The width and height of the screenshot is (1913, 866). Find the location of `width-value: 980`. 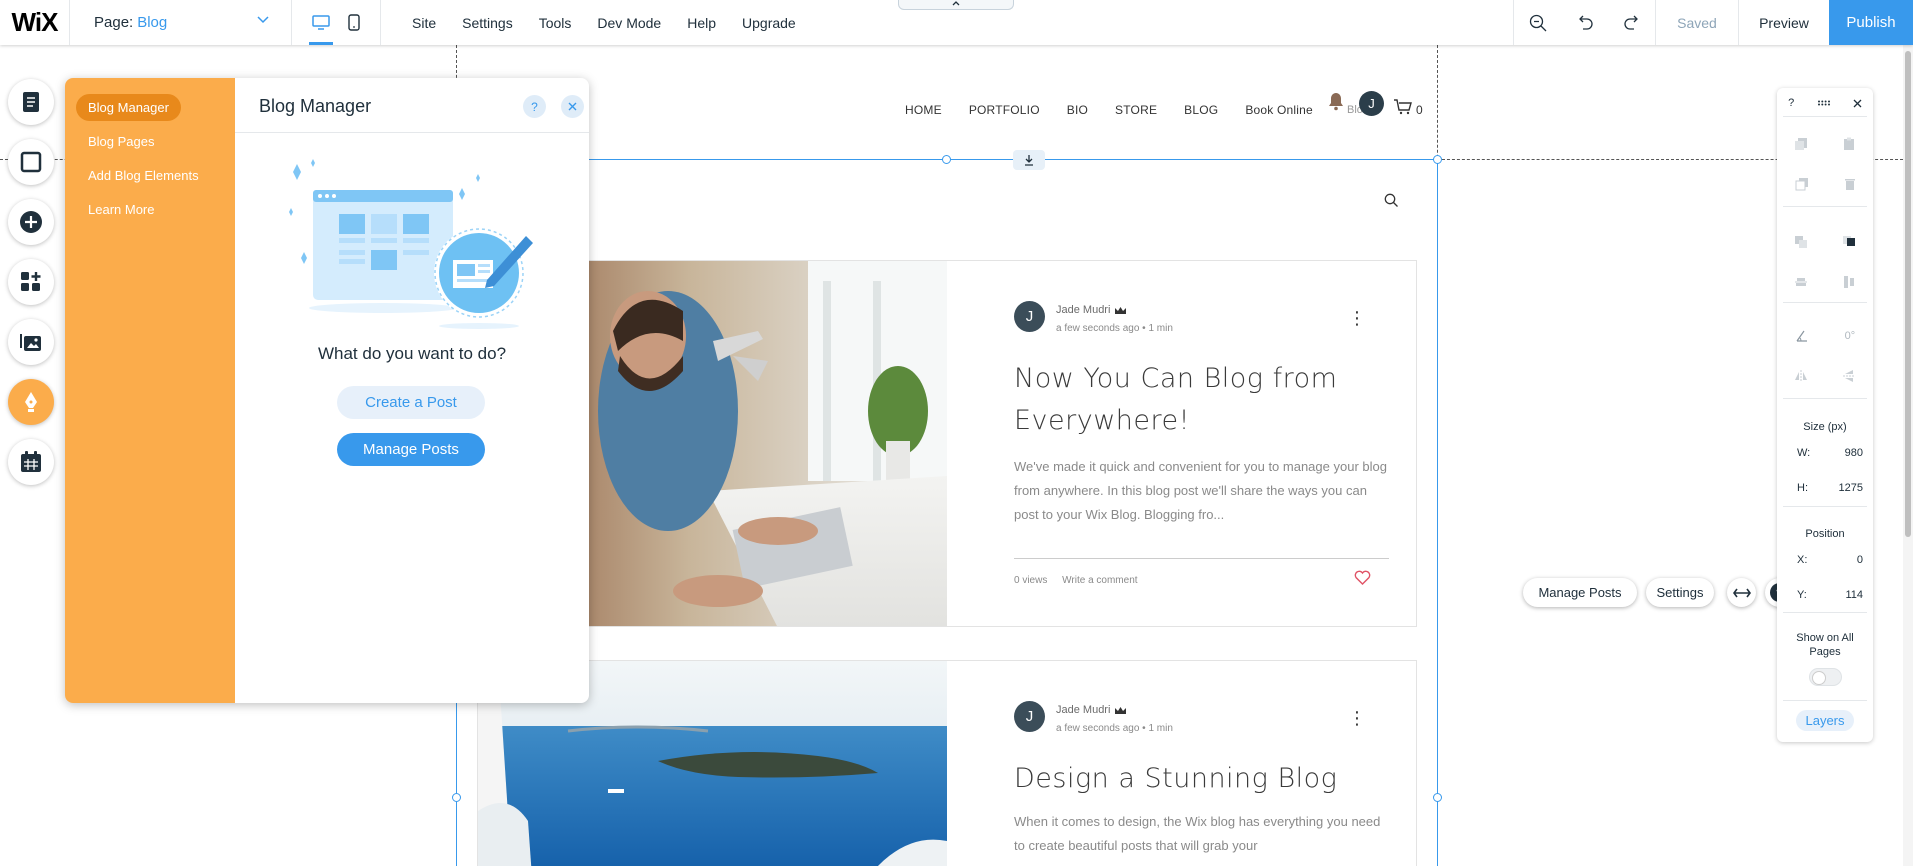

width-value: 980 is located at coordinates (1854, 453).